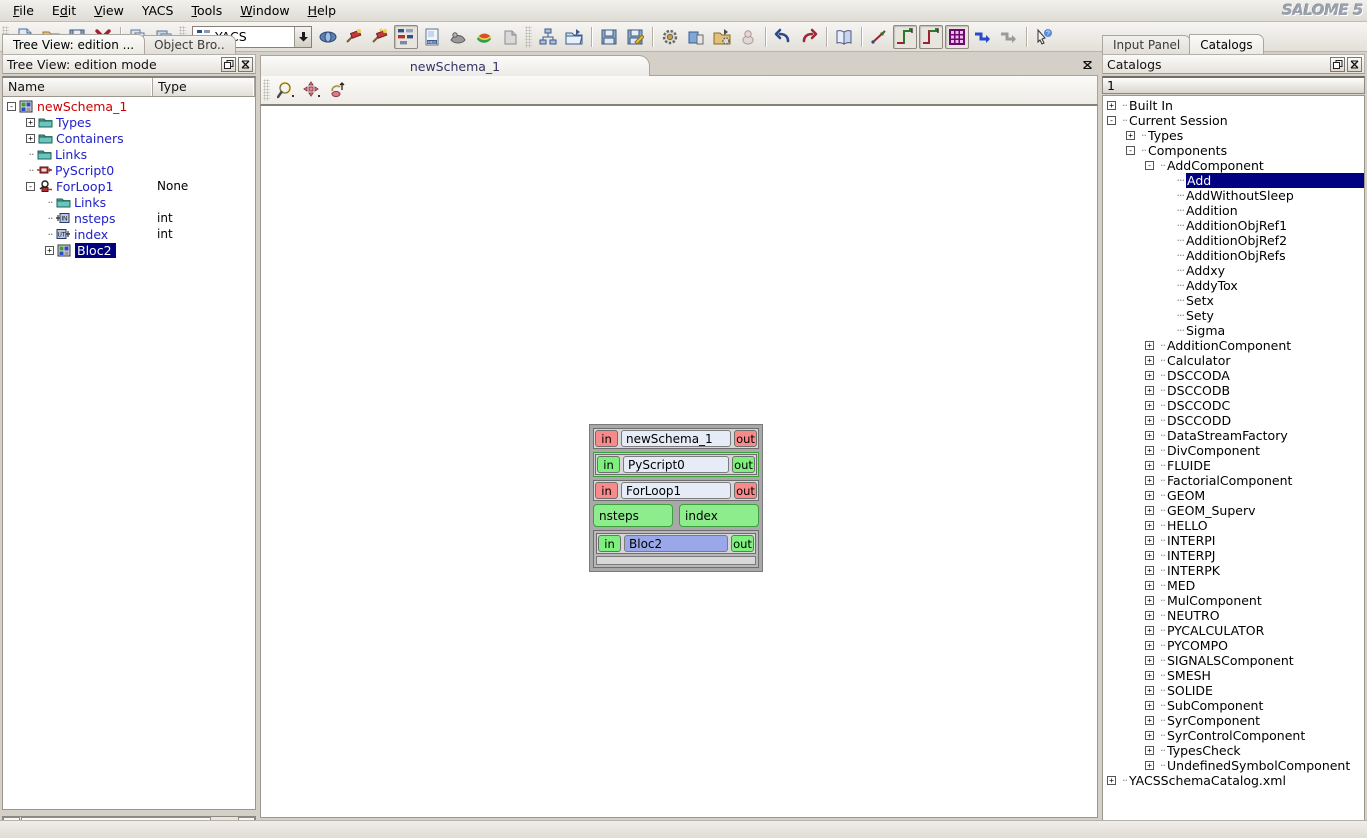 This screenshot has height=838, width=1367. What do you see at coordinates (1233, 540) in the screenshot?
I see `catalog-row: + ·· INTERPI` at bounding box center [1233, 540].